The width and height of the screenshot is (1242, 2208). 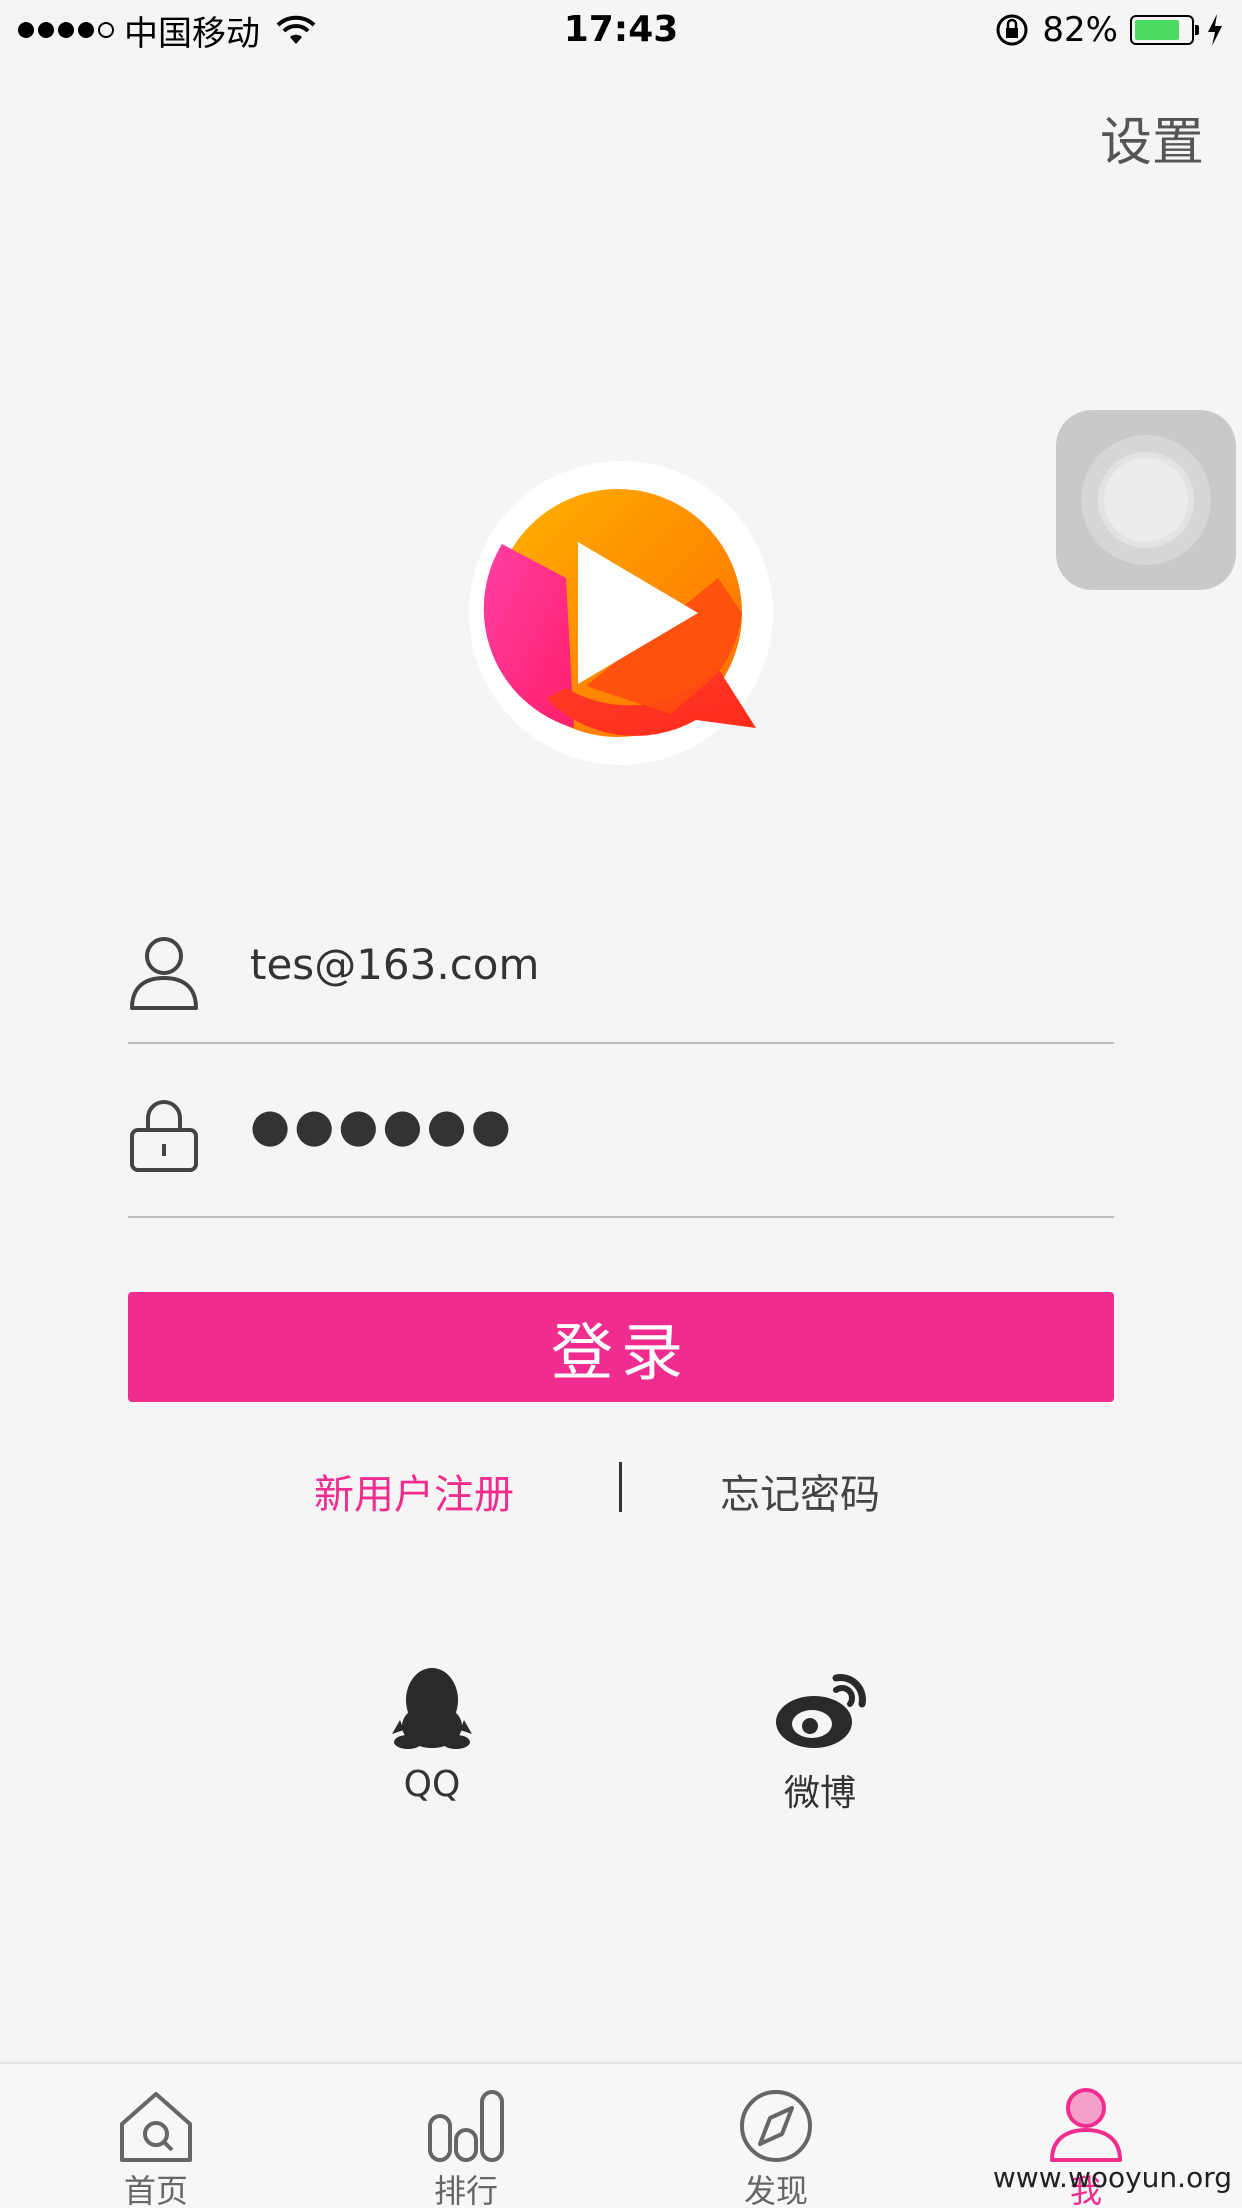 I want to click on watermark: www.wooyun.org, so click(x=1112, y=2177).